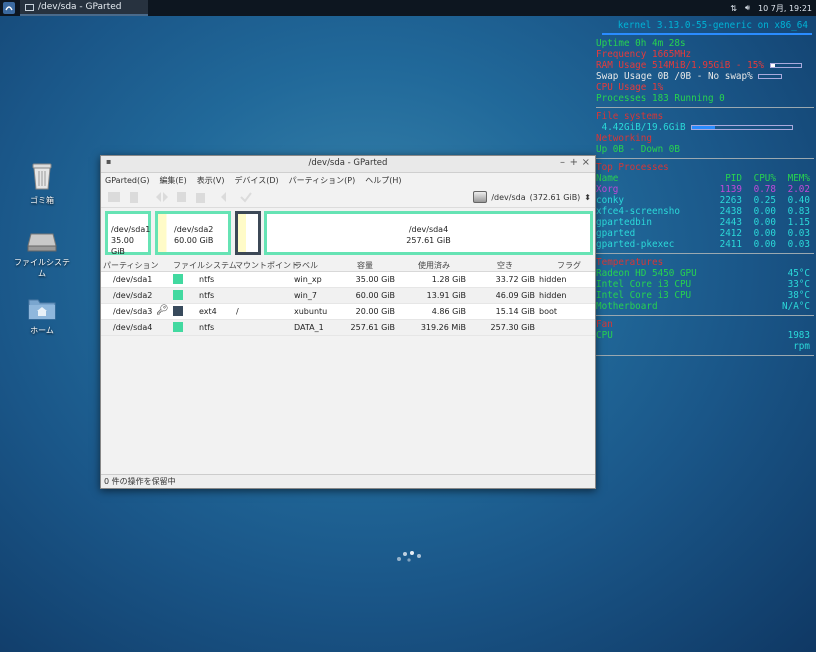  Describe the element at coordinates (785, 8) in the screenshot. I see `clock: 10 7月, 19:21` at that location.